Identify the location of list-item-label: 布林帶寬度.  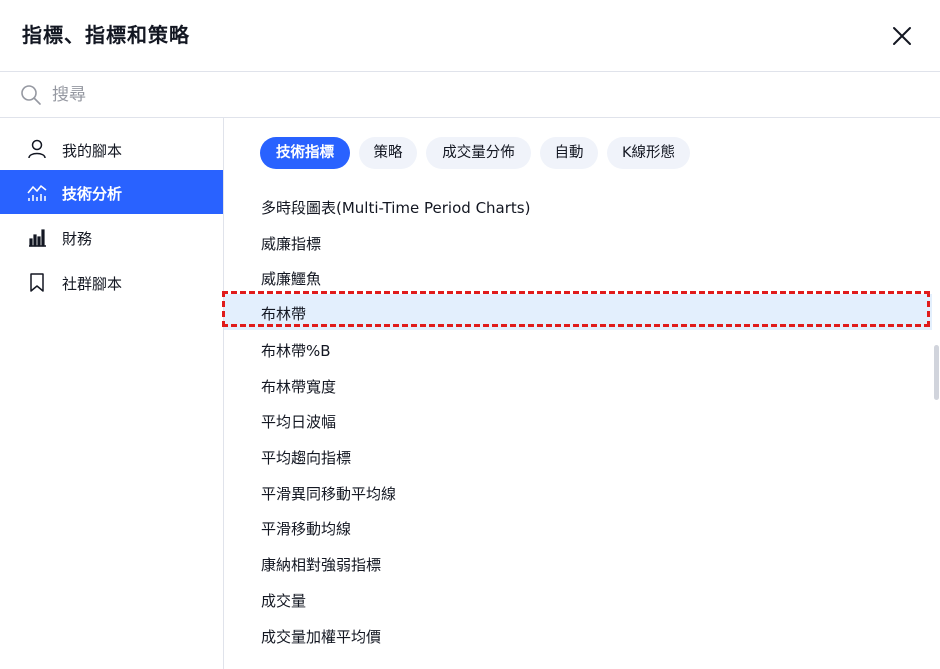
(299, 387).